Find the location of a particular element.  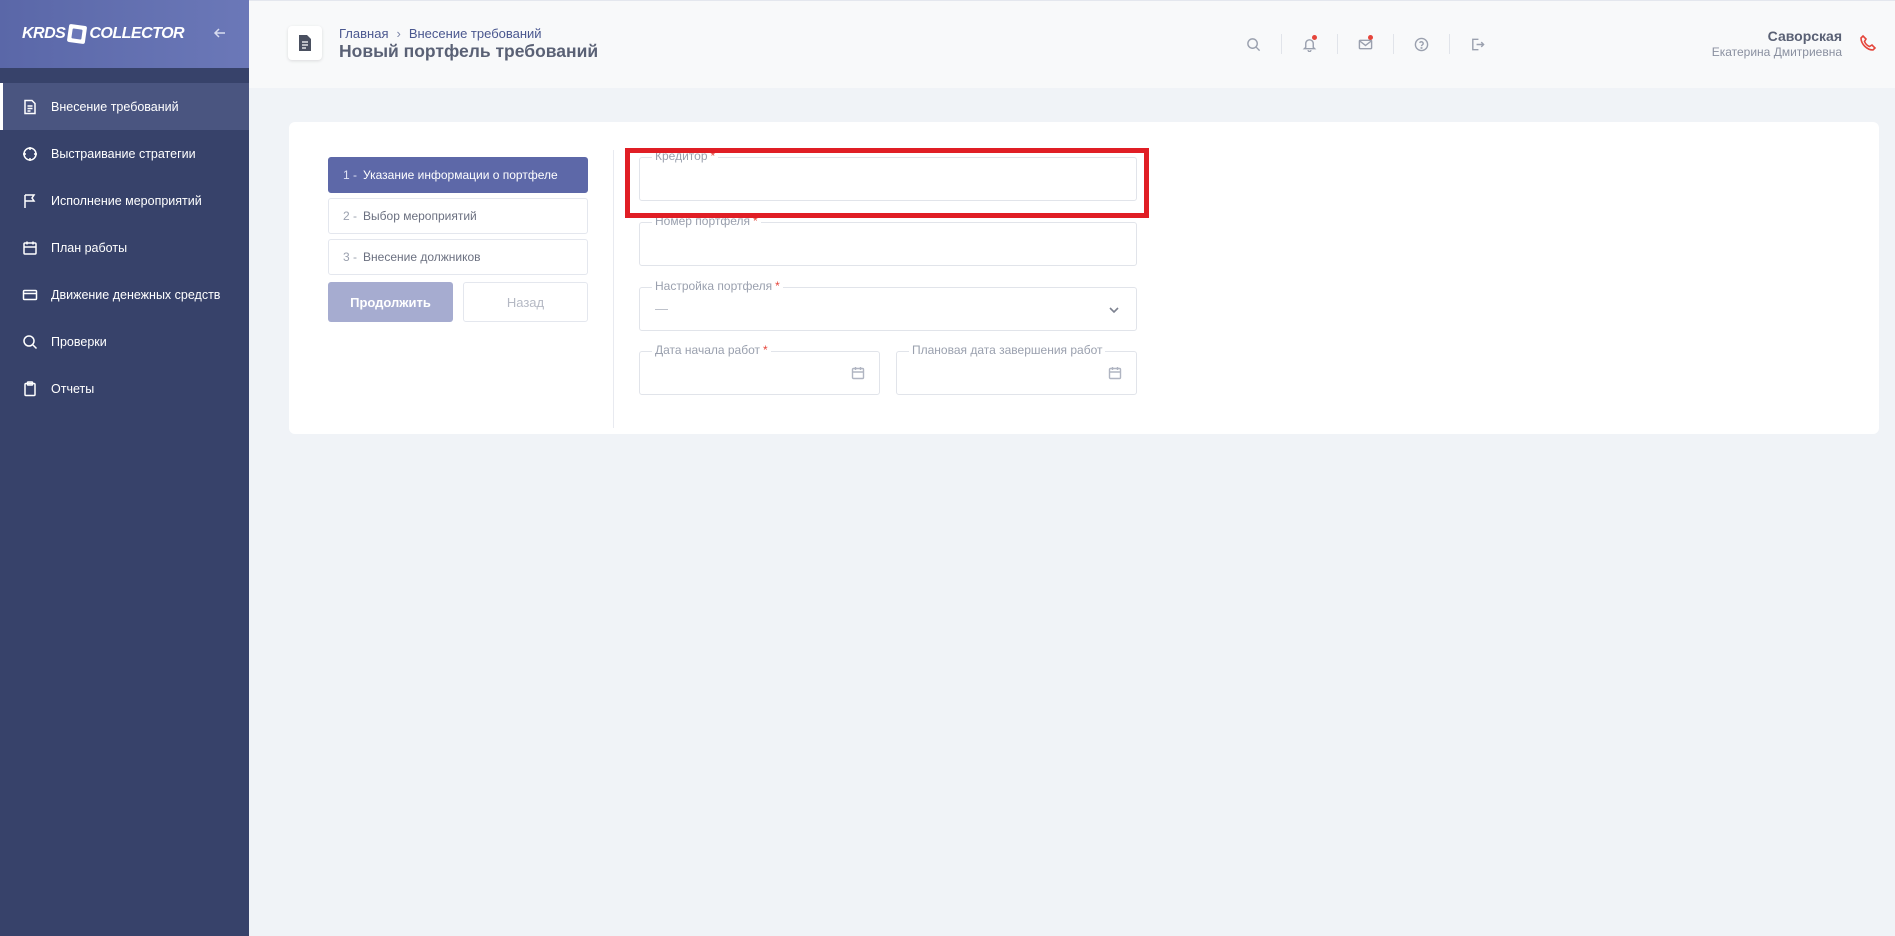

step-number: 1 - is located at coordinates (350, 175).